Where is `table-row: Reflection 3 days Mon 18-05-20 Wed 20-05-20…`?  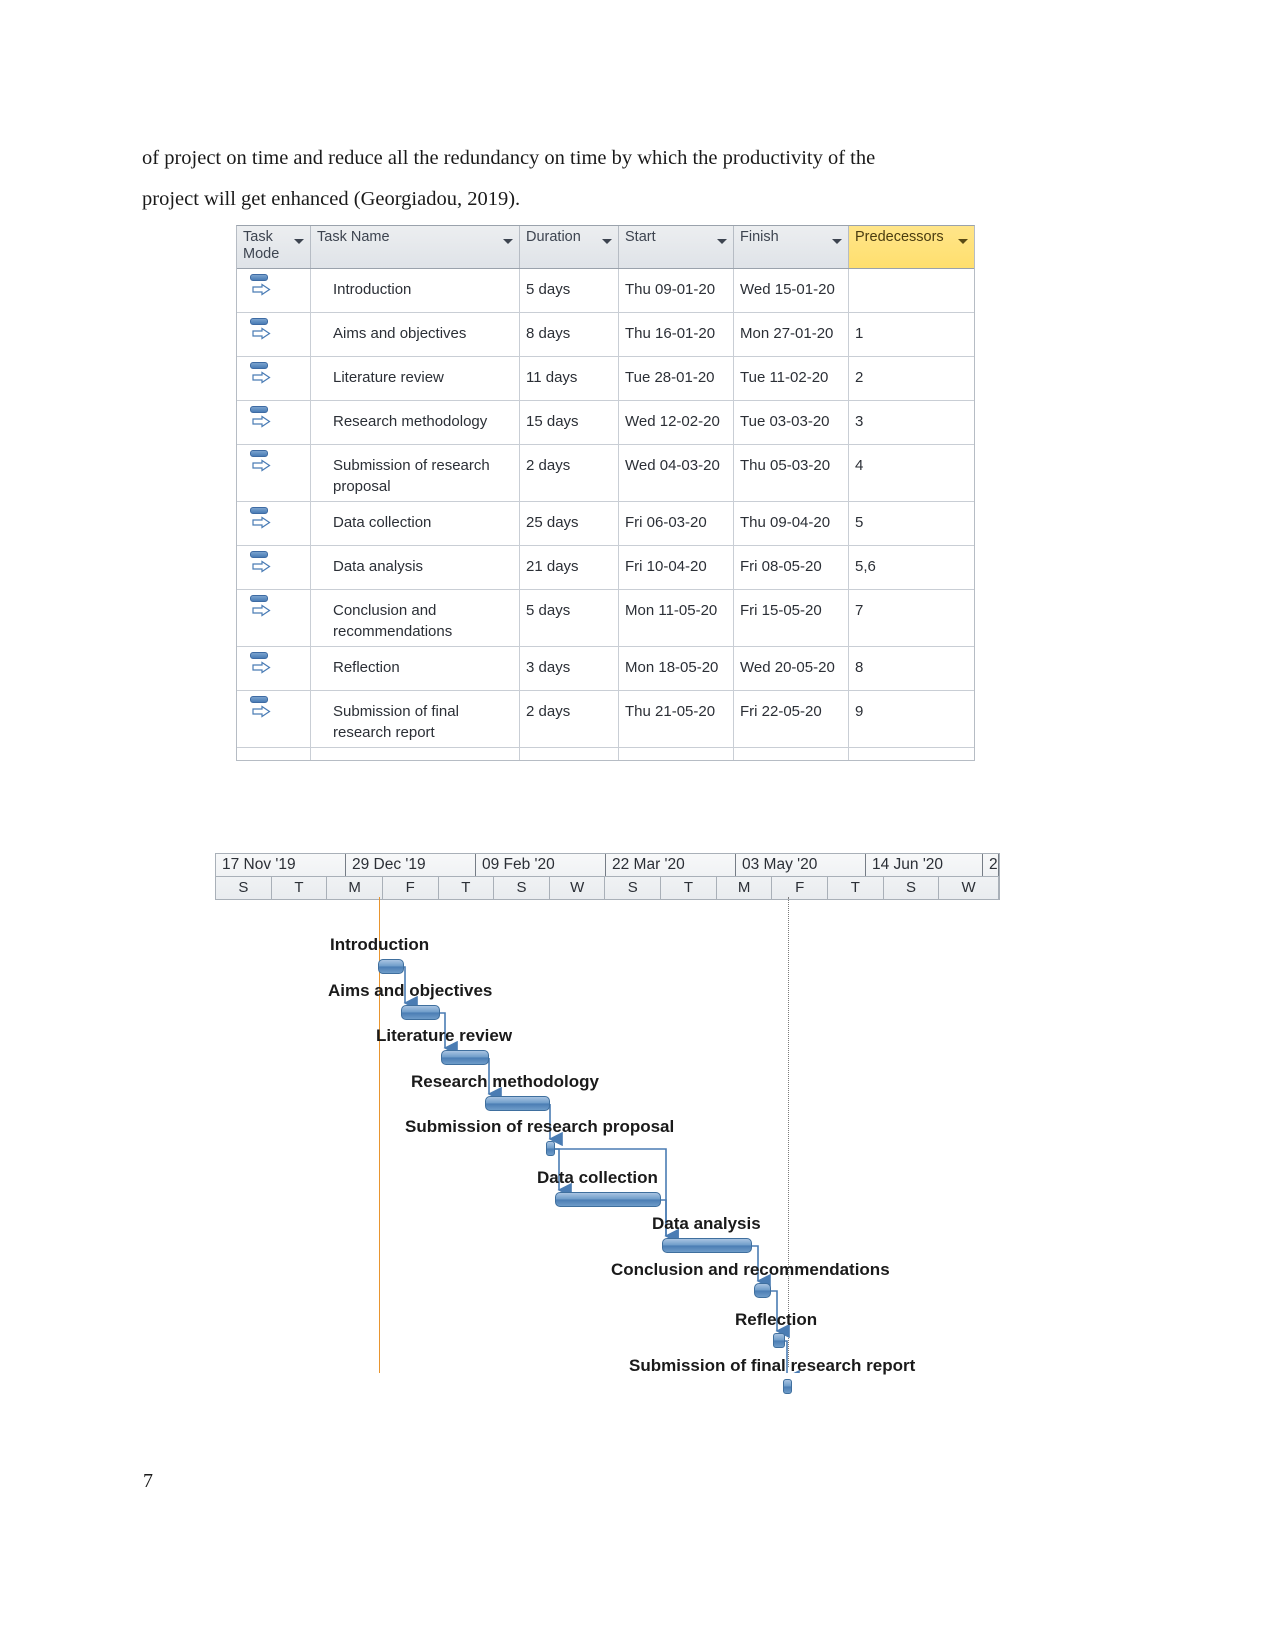
table-row: Reflection 3 days Mon 18-05-20 Wed 20-05-20… is located at coordinates (605, 669).